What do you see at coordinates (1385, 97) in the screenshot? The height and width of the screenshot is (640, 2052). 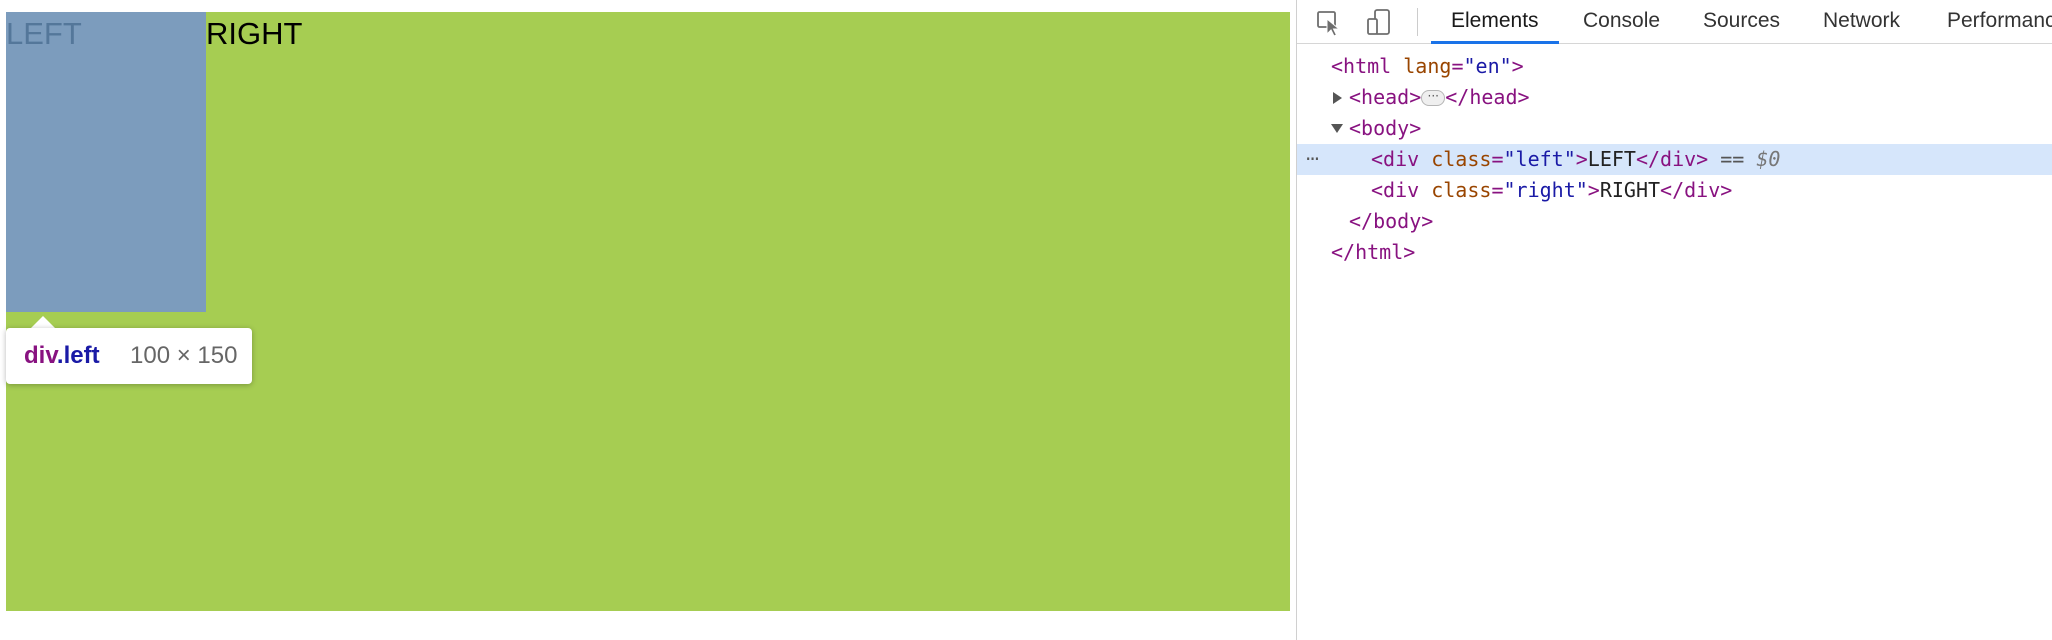 I see `head-open-tag: <head>` at bounding box center [1385, 97].